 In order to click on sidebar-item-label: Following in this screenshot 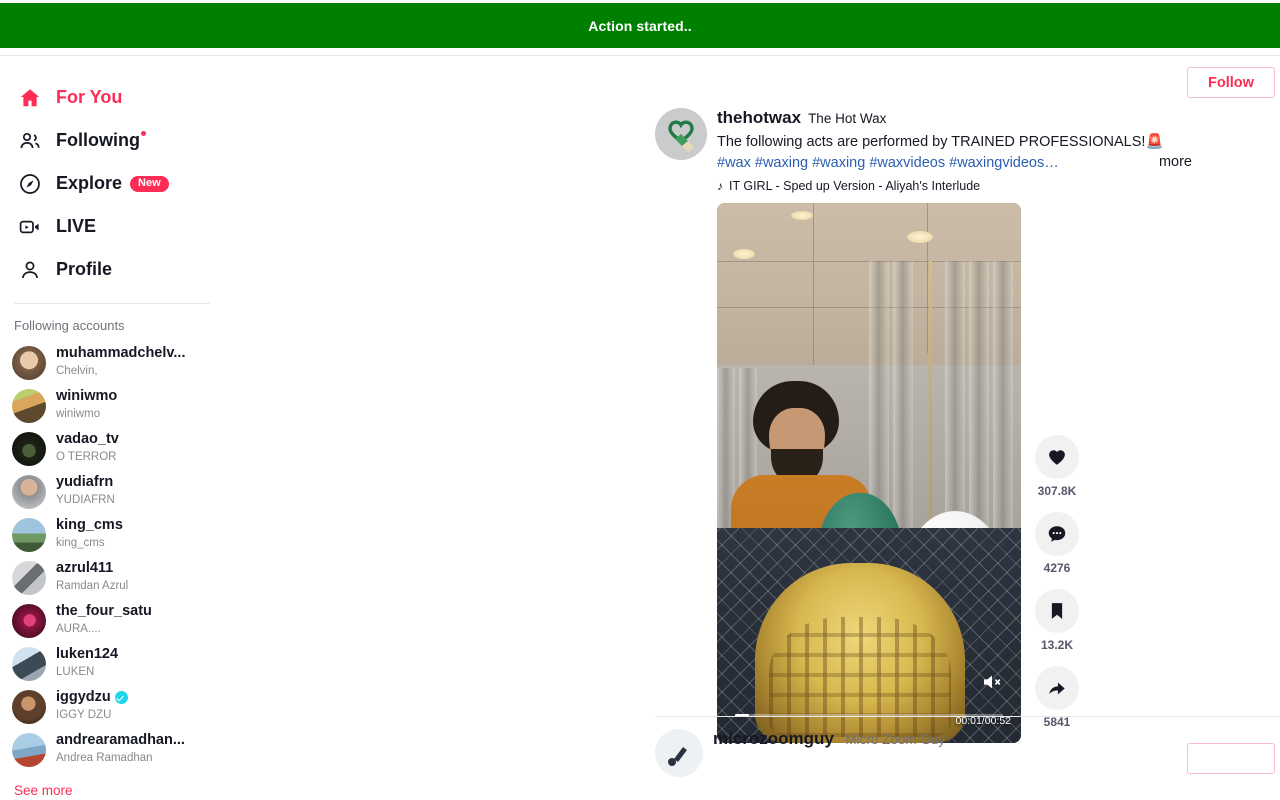, I will do `click(98, 140)`.